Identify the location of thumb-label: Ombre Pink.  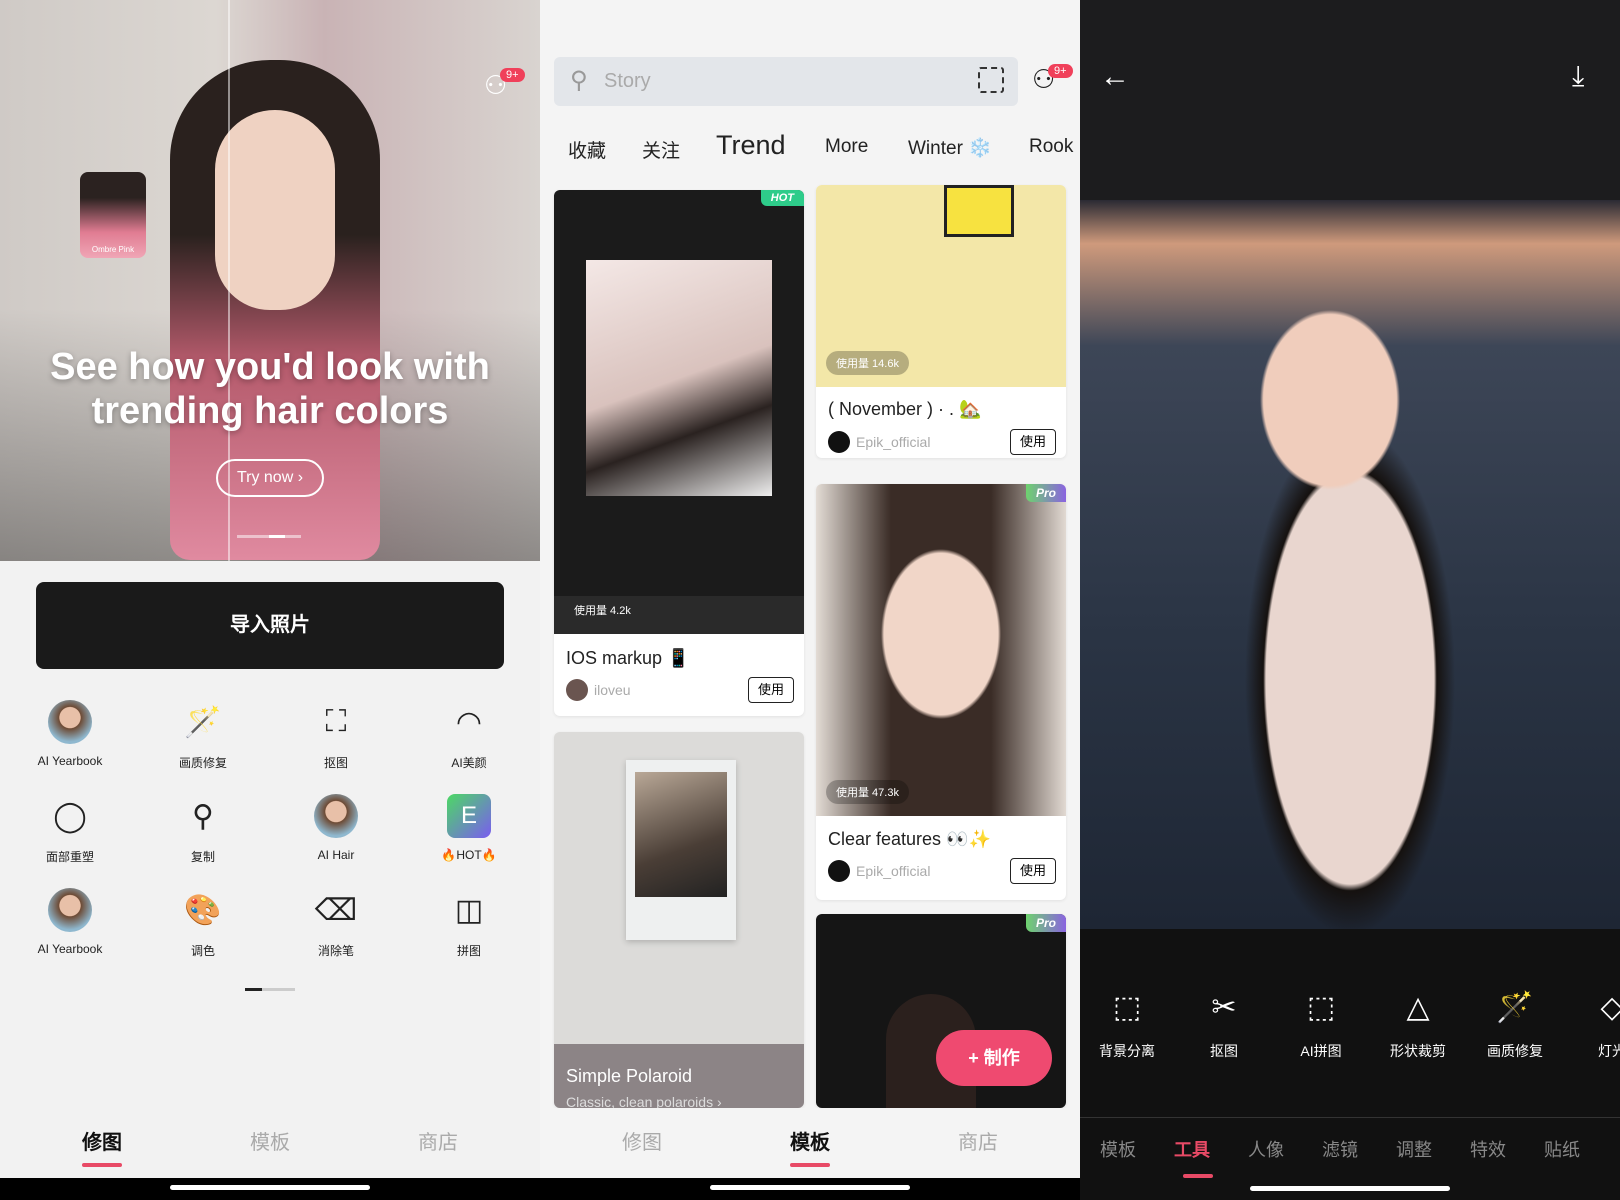
(113, 249).